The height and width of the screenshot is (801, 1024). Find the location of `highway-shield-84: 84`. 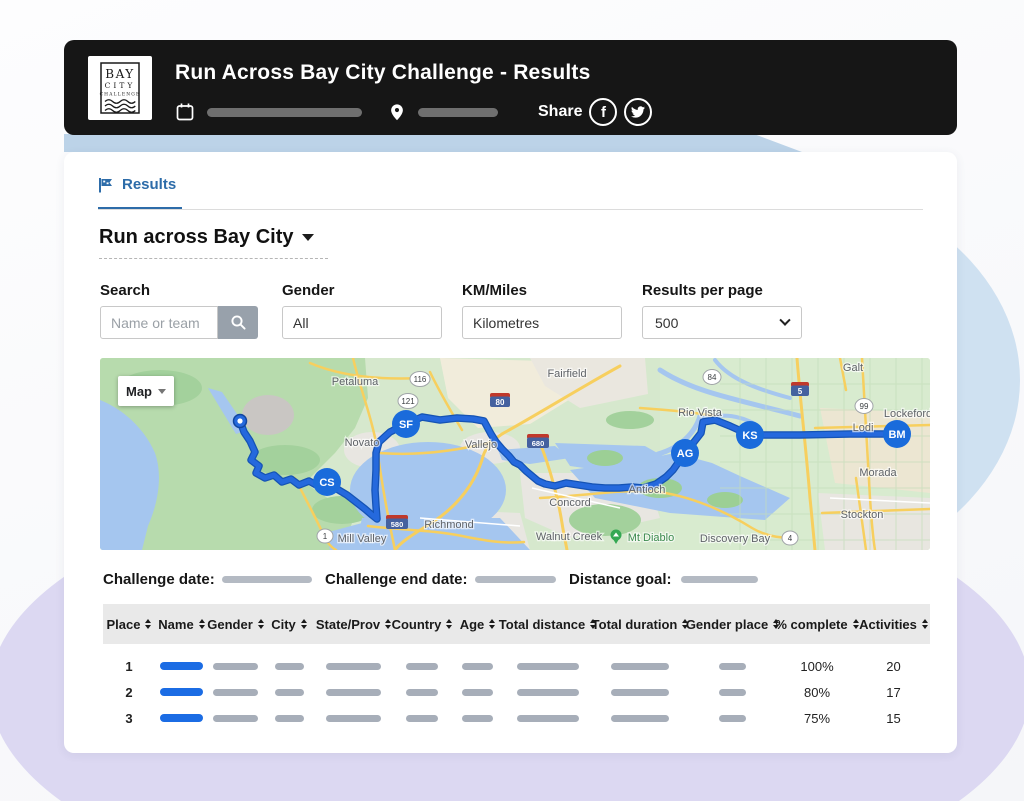

highway-shield-84: 84 is located at coordinates (712, 377).